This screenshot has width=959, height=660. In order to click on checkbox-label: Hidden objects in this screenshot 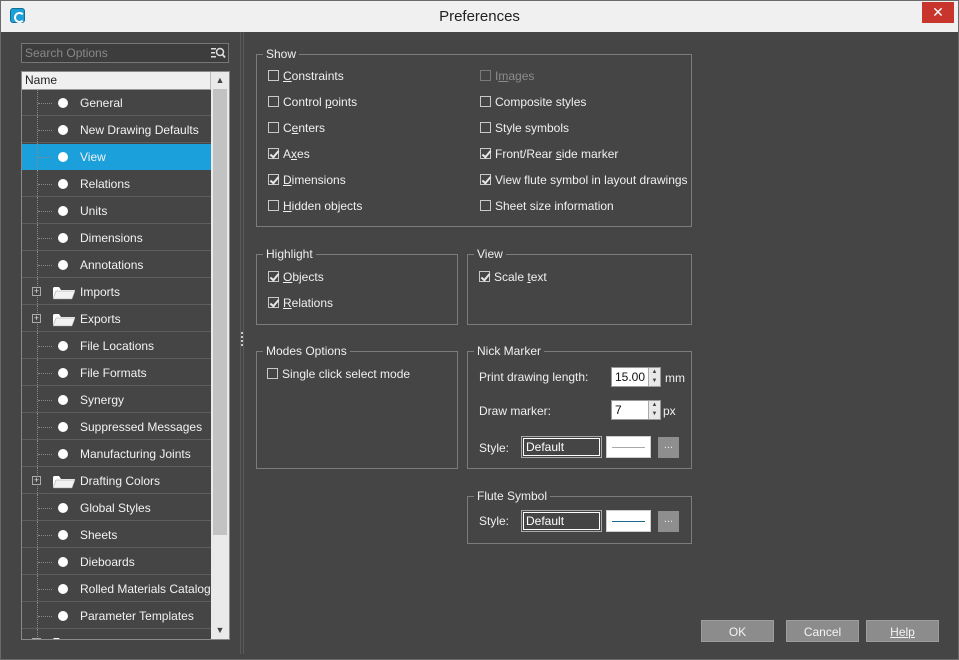, I will do `click(322, 206)`.